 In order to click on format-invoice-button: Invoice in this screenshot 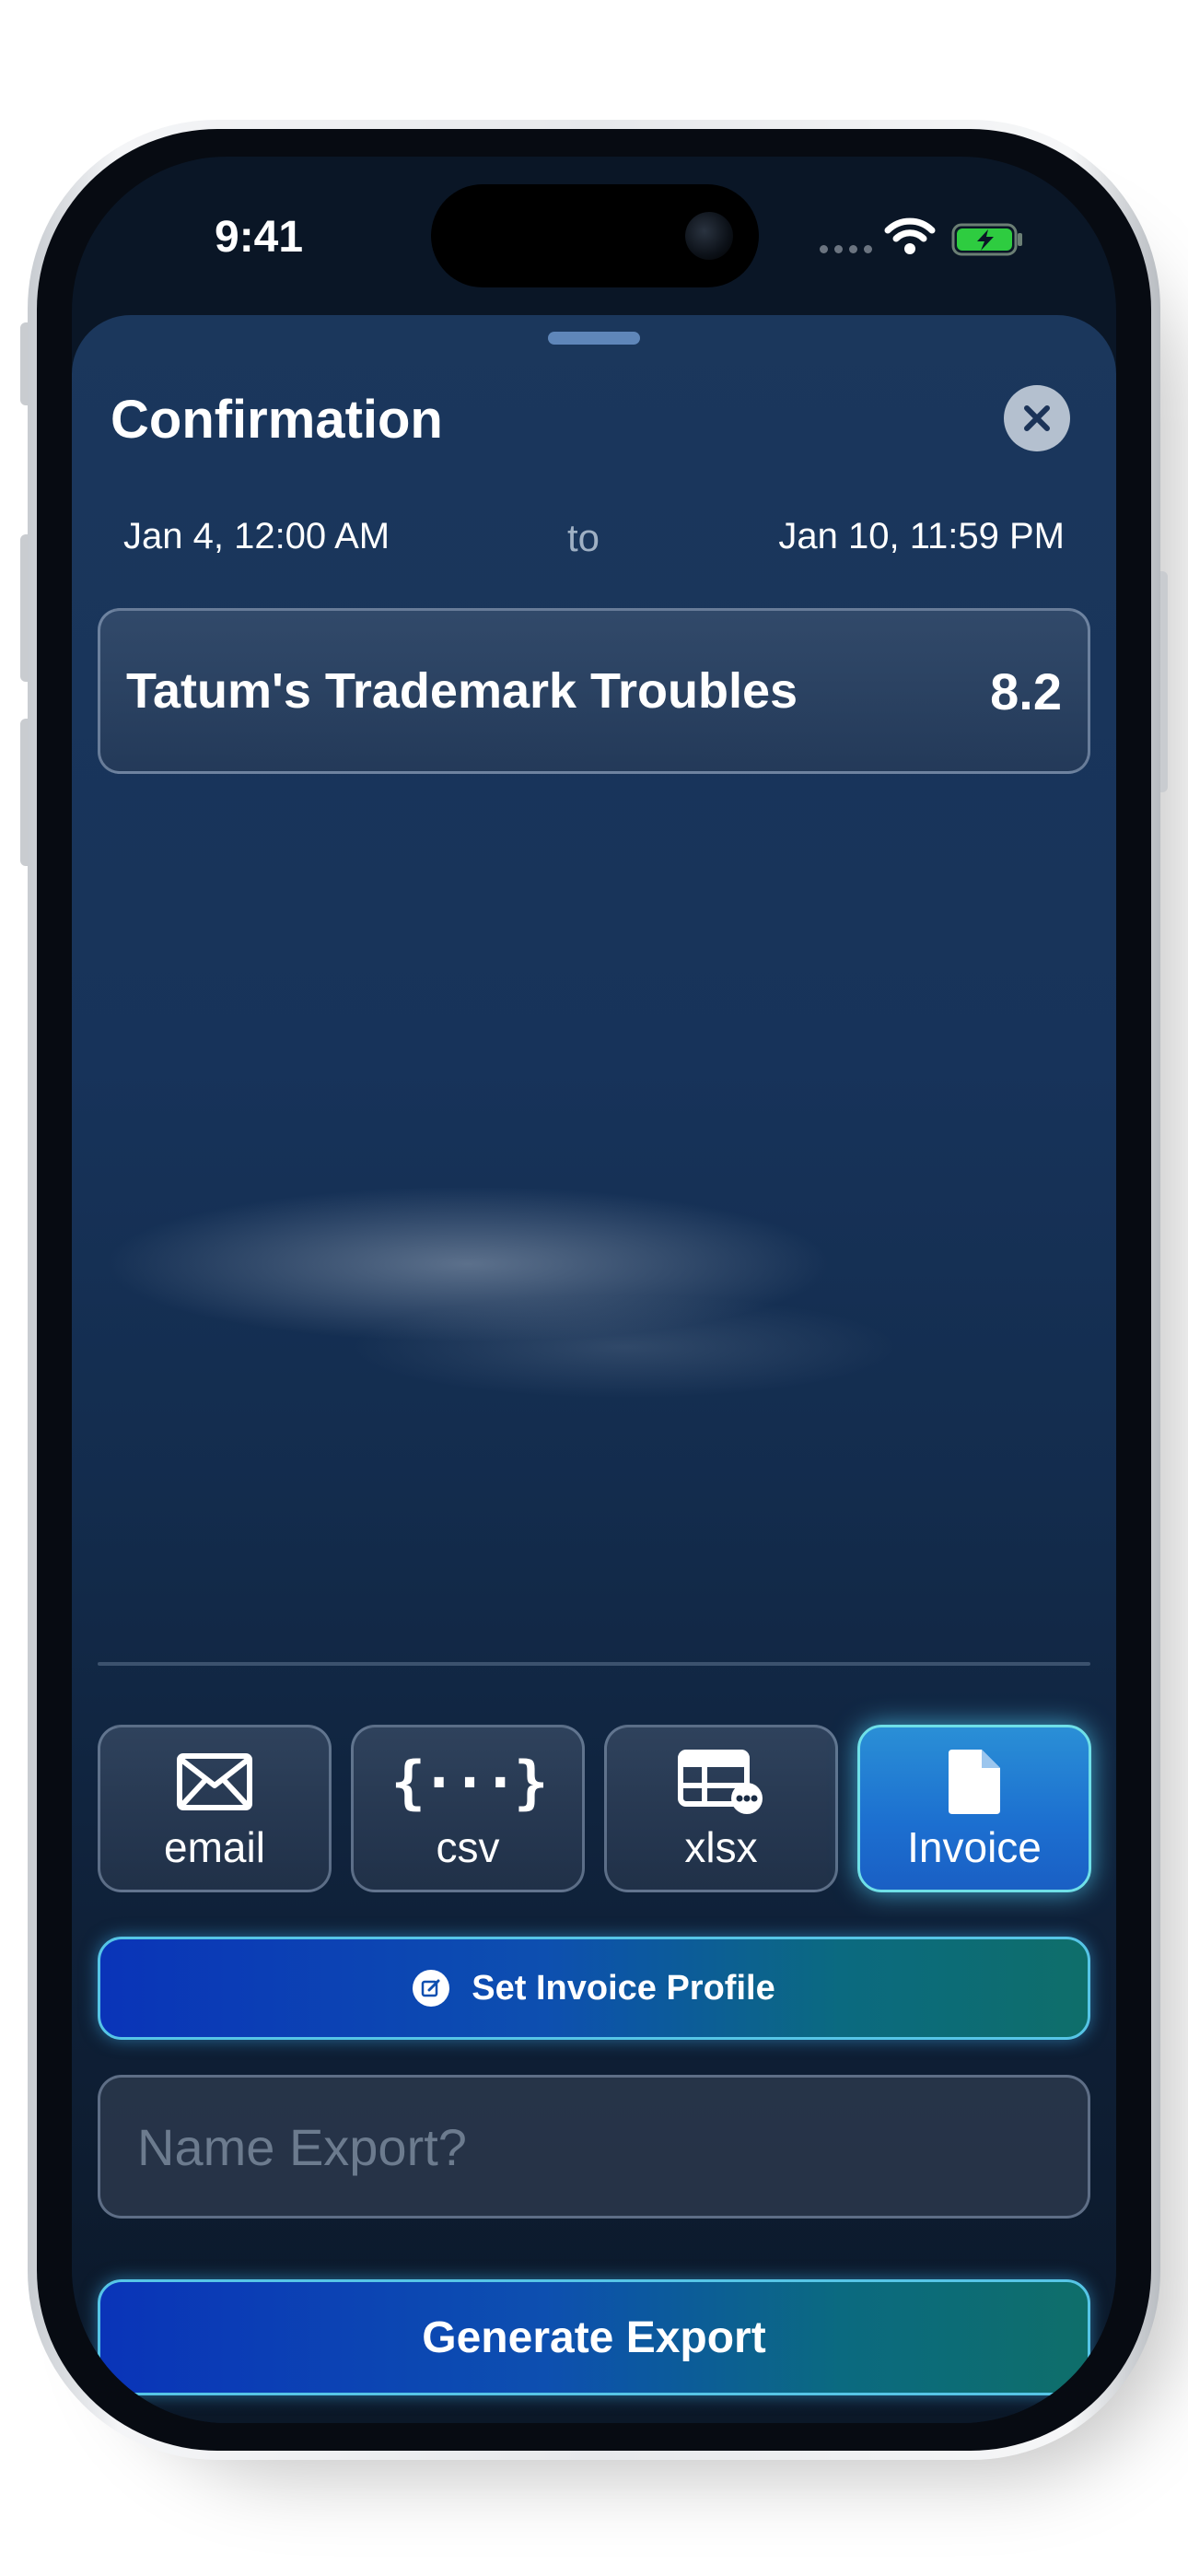, I will do `click(974, 1808)`.